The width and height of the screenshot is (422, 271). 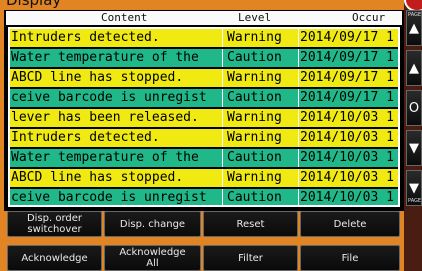 What do you see at coordinates (415, 15) in the screenshot?
I see `page-up-label: PAGE` at bounding box center [415, 15].